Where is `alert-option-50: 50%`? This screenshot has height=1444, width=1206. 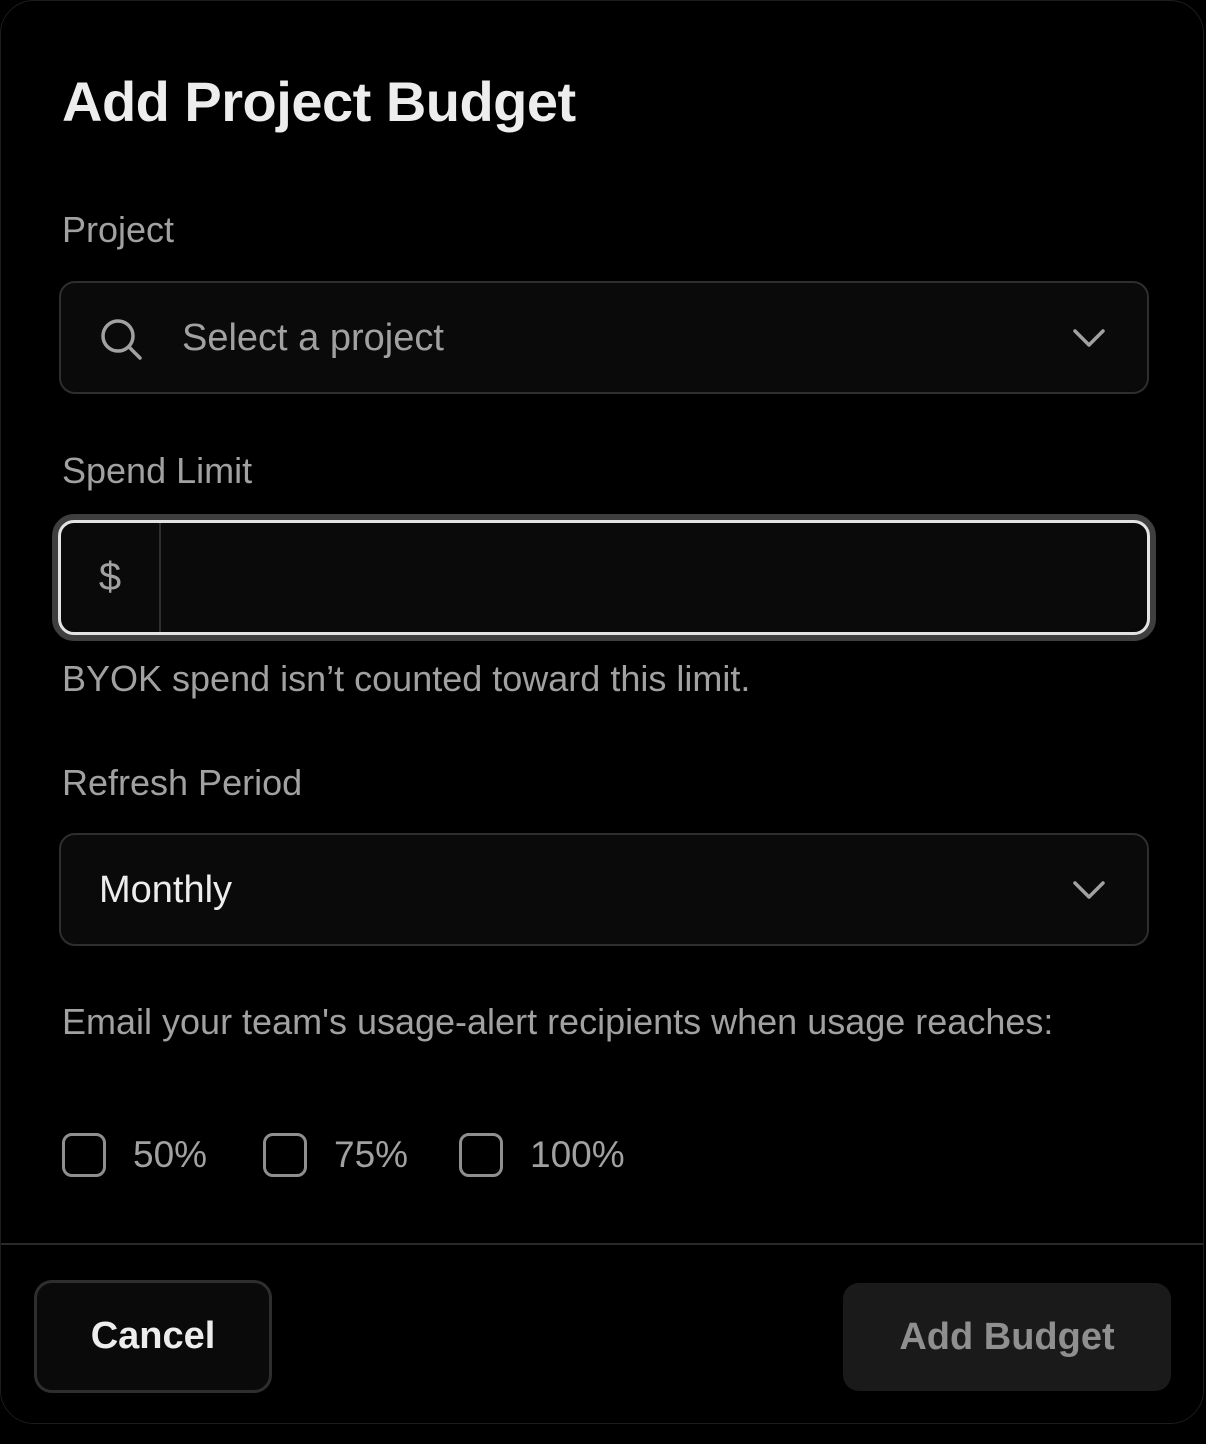
alert-option-50: 50% is located at coordinates (134, 1155).